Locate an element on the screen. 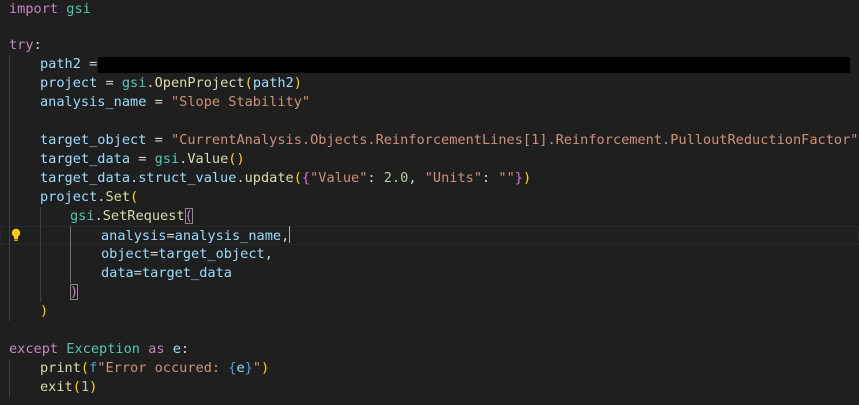  code-line-13: analysis=analysis_name, is located at coordinates (429, 235).